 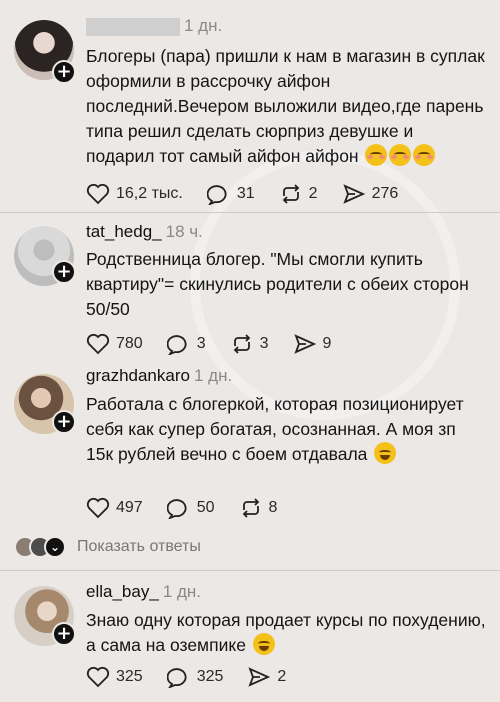 I want to click on username: grazhdankaro, so click(x=138, y=375).